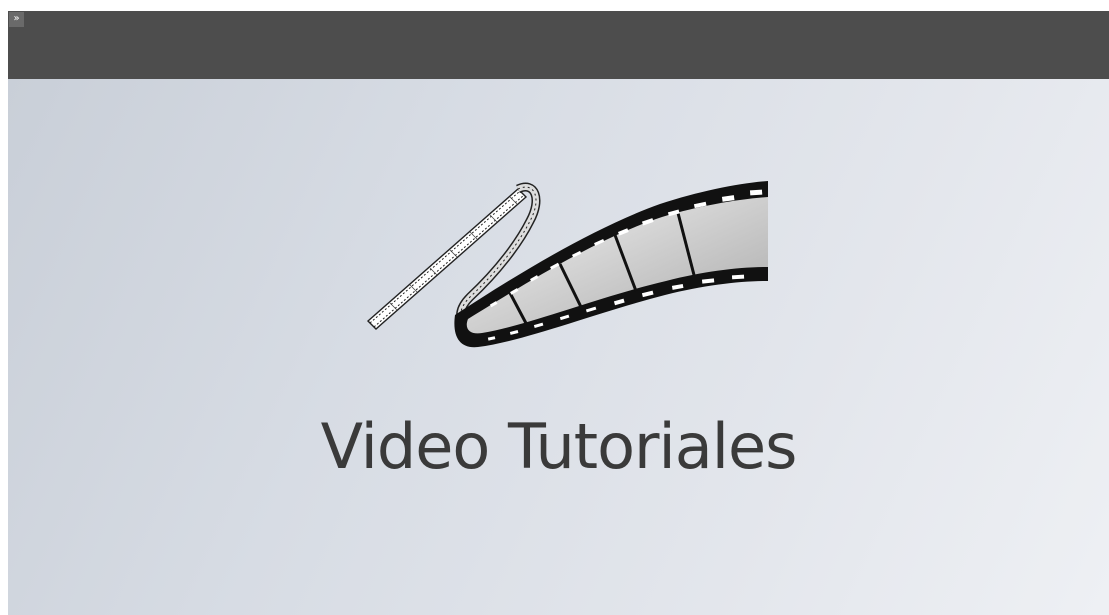 This screenshot has width=1109, height=615. Describe the element at coordinates (567, 264) in the screenshot. I see `film-strip-icon` at that location.